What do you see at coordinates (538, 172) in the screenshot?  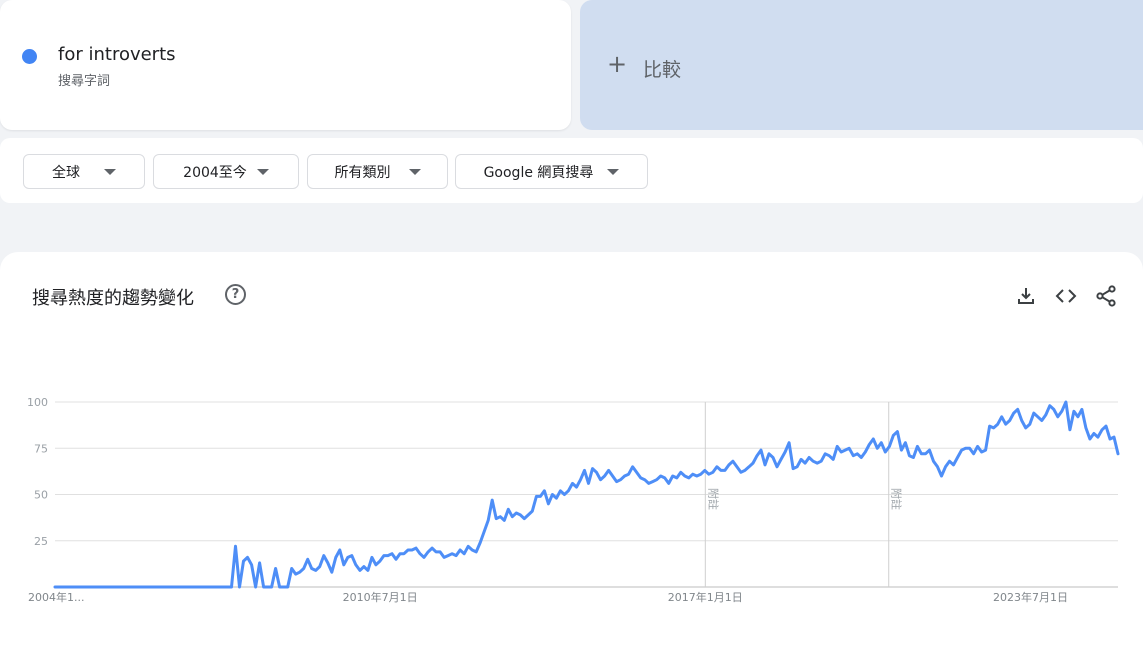 I see `search-type-filter-label: Google 網頁搜尋` at bounding box center [538, 172].